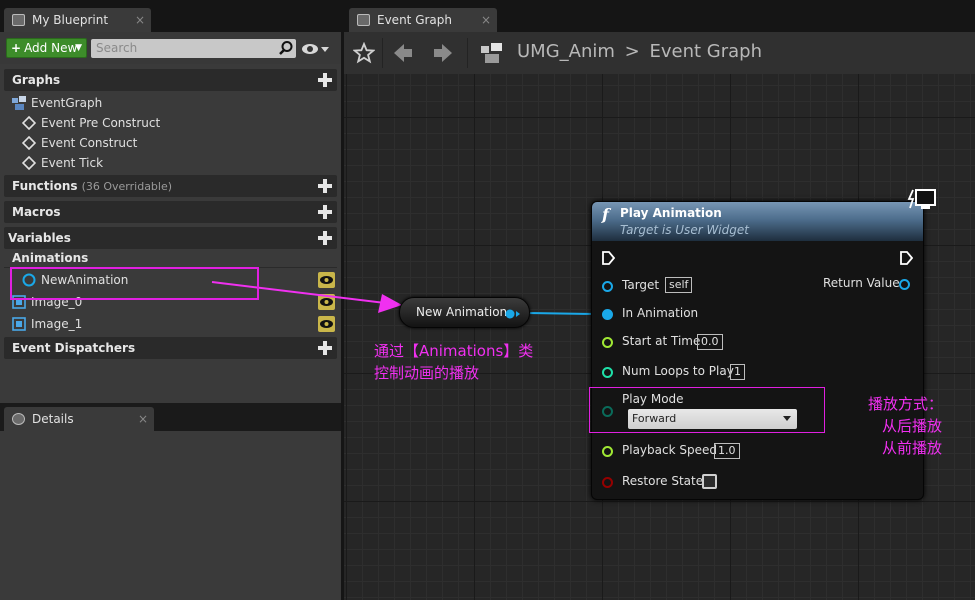  Describe the element at coordinates (607, 372) in the screenshot. I see `num-loops-pin` at that location.